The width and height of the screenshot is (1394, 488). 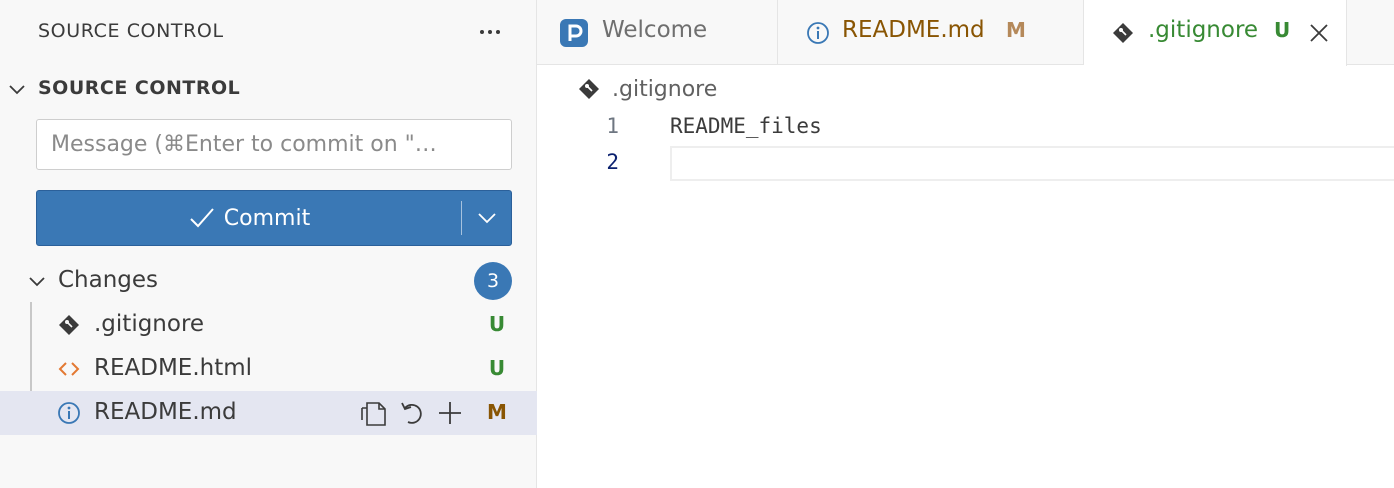 I want to click on commit-dropdown-button, so click(x=487, y=218).